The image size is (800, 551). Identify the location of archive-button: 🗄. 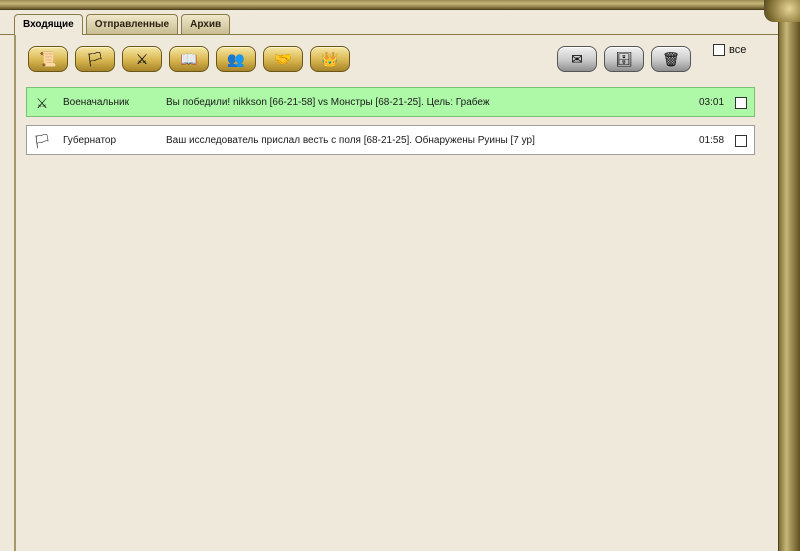
(624, 59).